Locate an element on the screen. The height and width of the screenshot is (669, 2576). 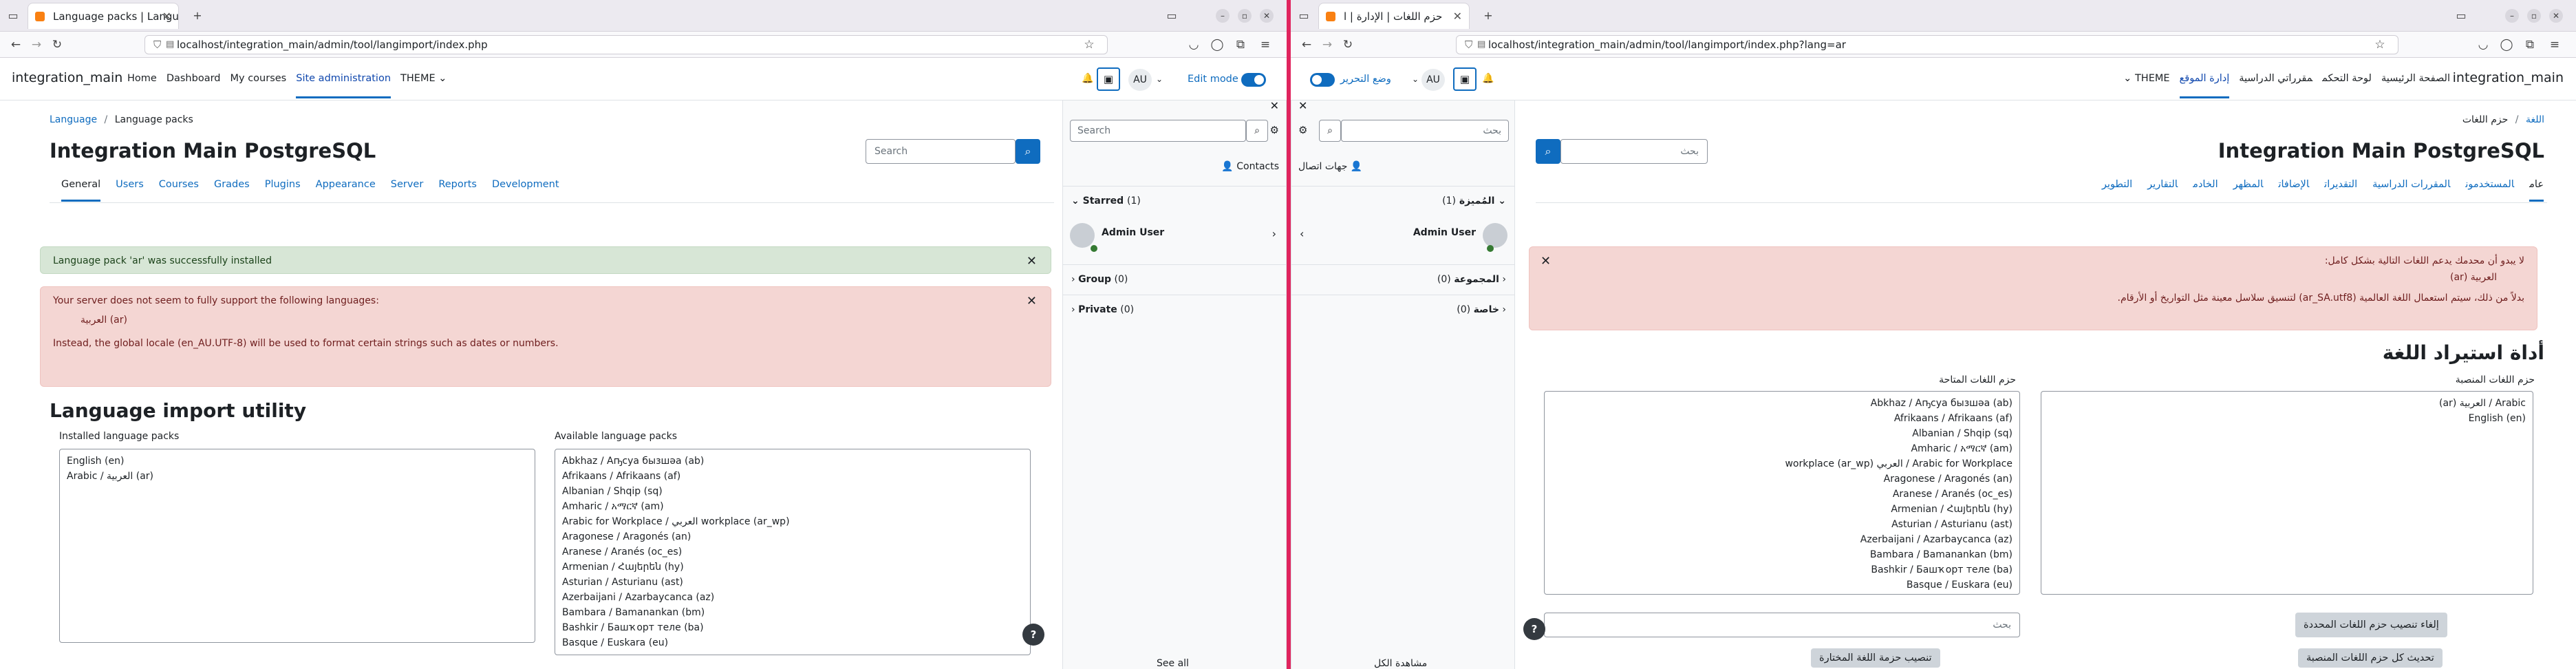
nav-site-administration: Site administration is located at coordinates (343, 85).